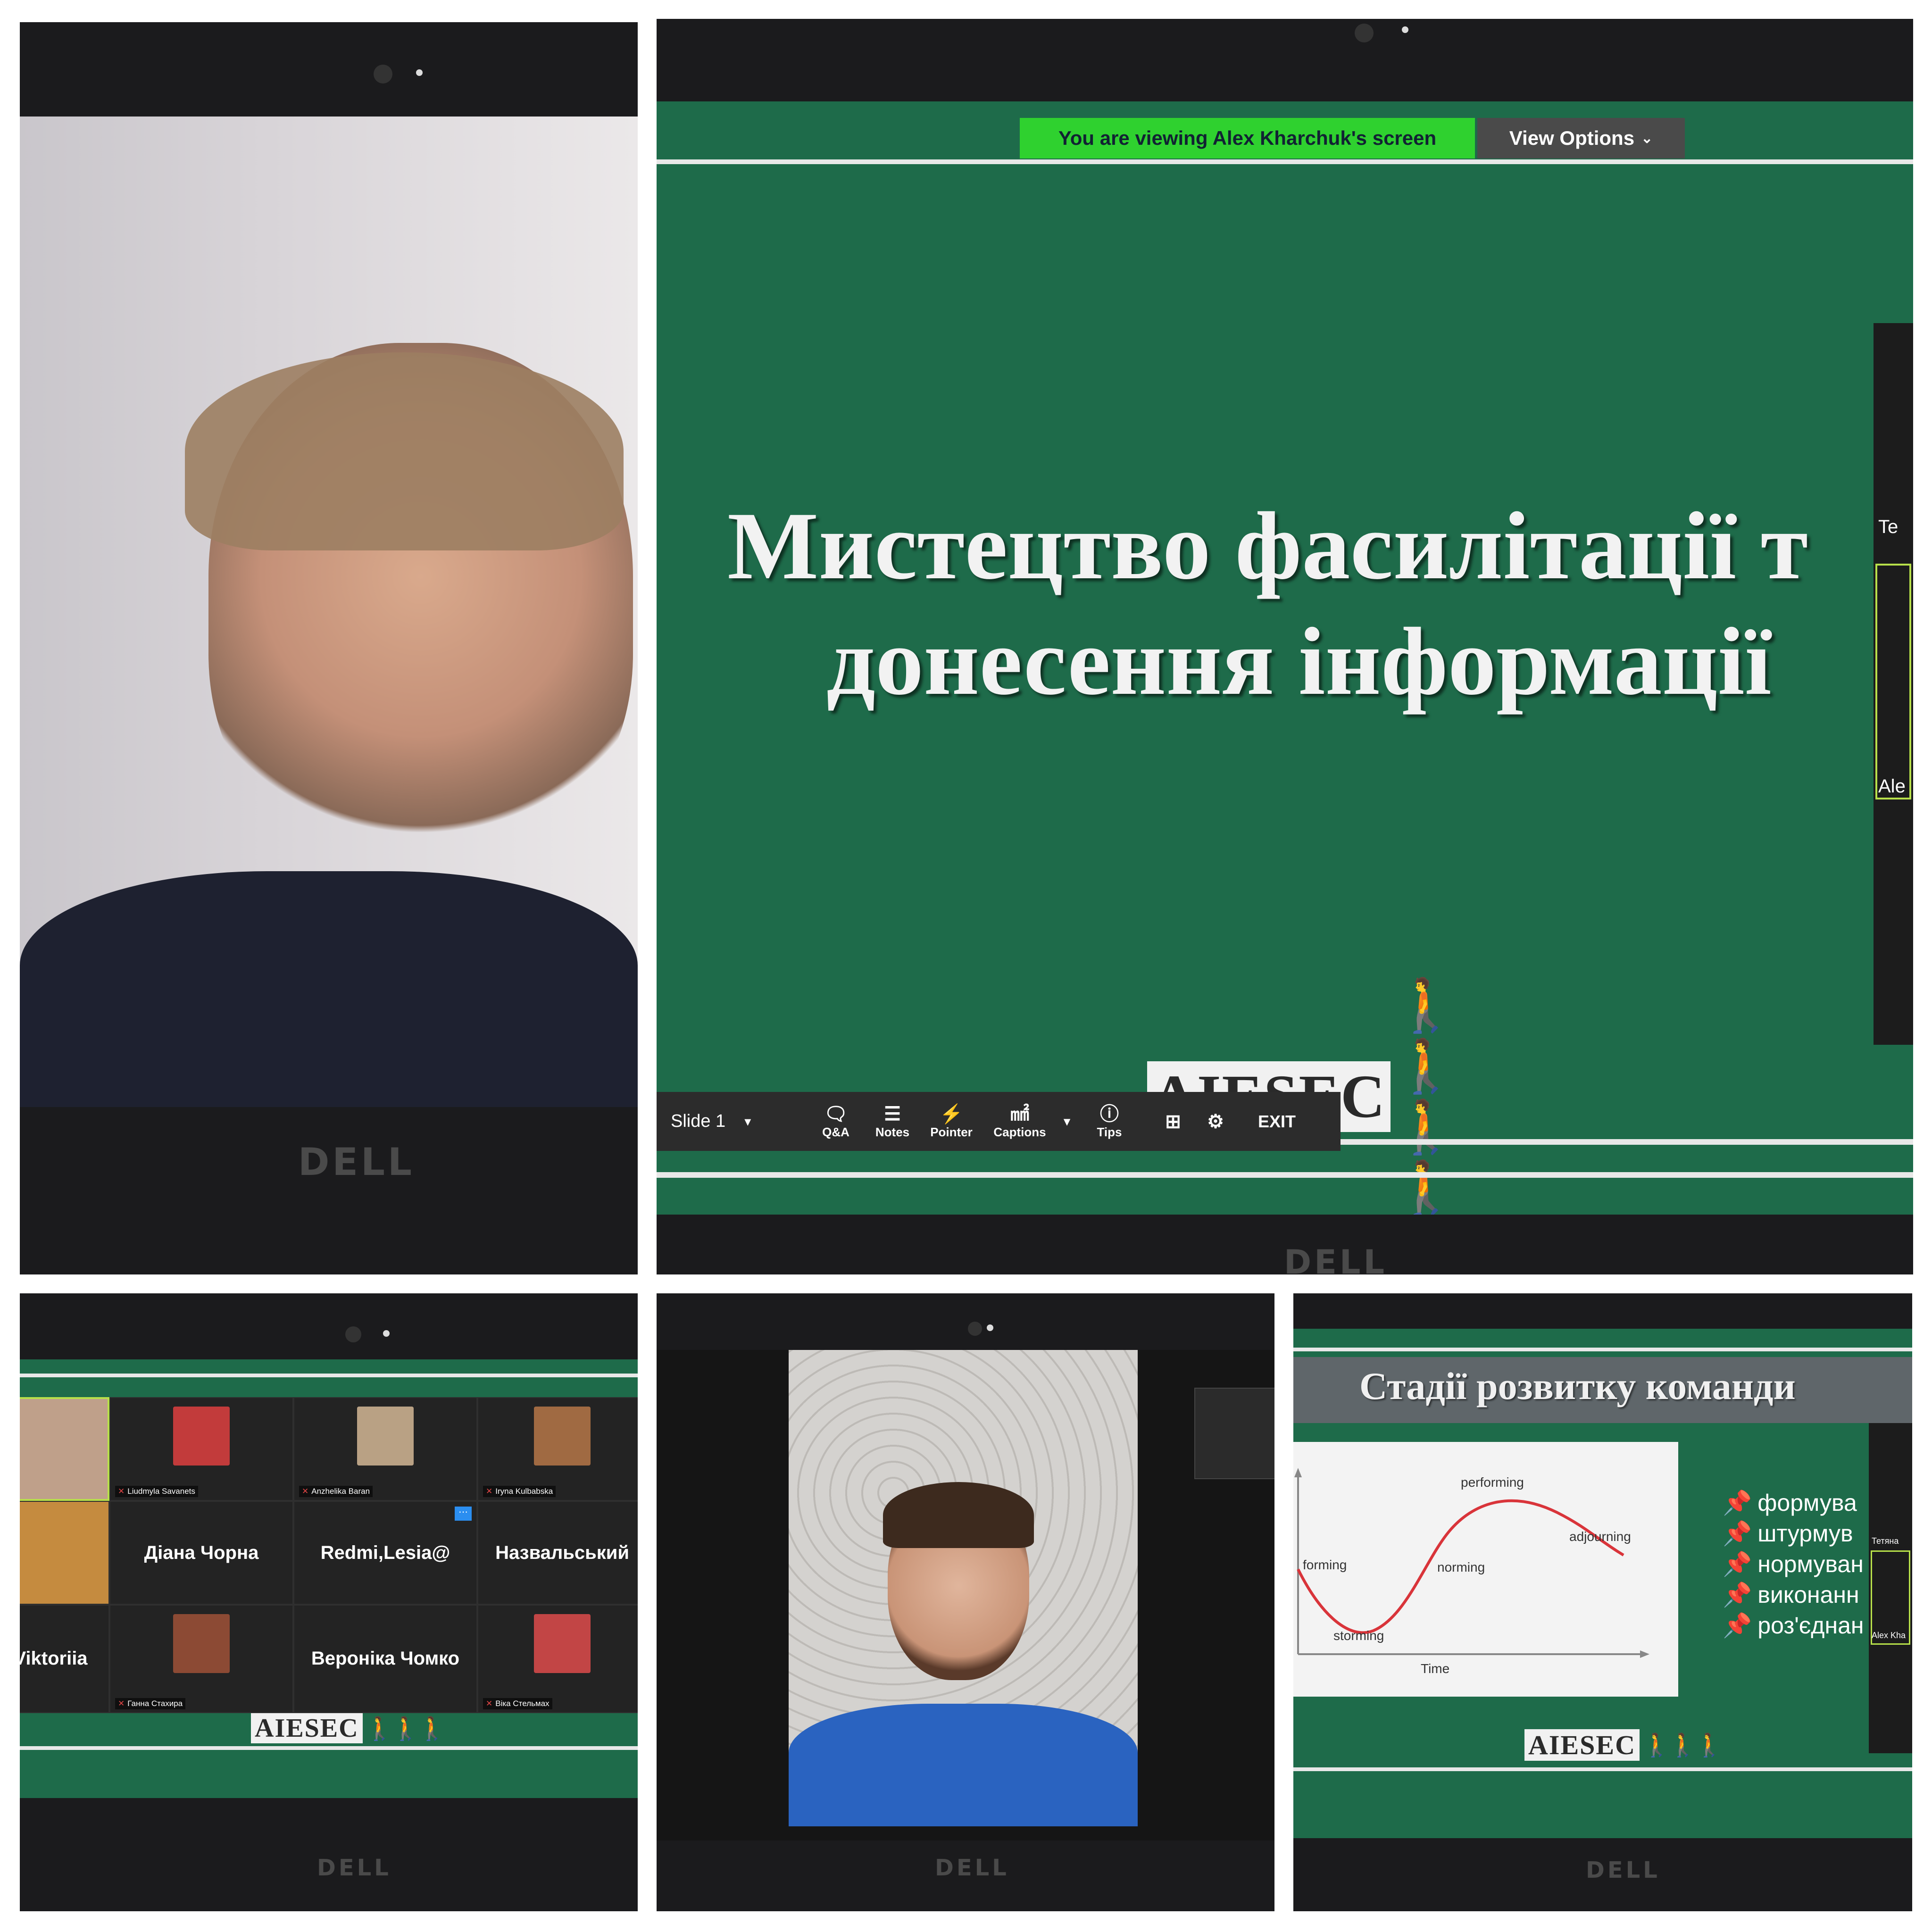 This screenshot has height=1932, width=1932. What do you see at coordinates (557, 1553) in the screenshot?
I see `video-tile: Назвальський` at bounding box center [557, 1553].